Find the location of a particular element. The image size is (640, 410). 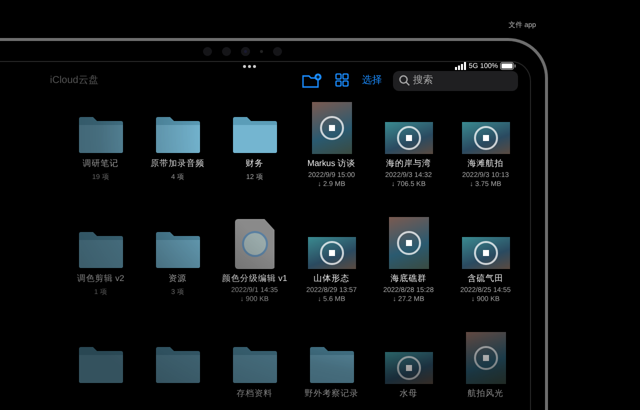

file-name: 存档资料 is located at coordinates (254, 394).